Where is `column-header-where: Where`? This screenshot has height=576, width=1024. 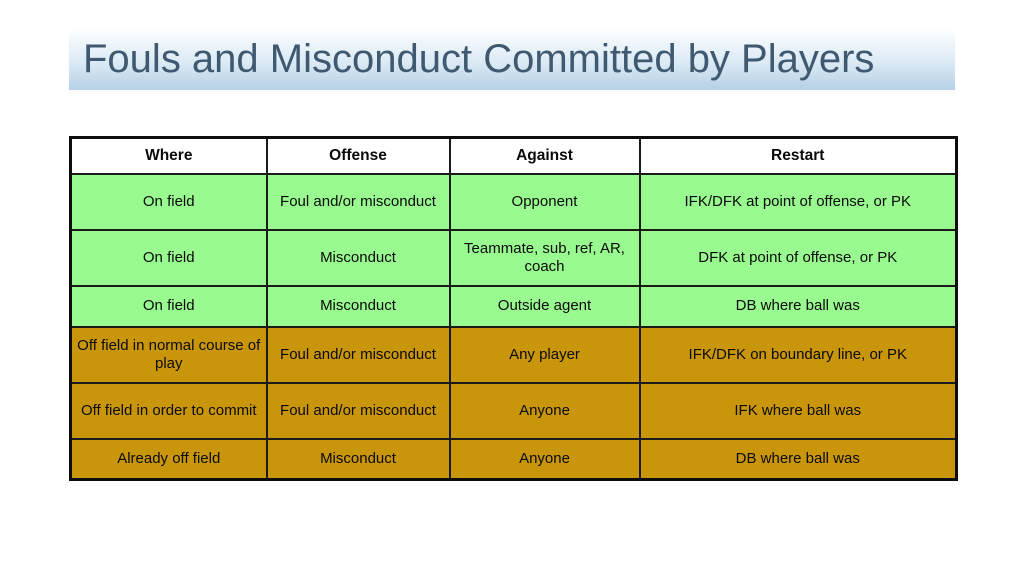 column-header-where: Where is located at coordinates (168, 155).